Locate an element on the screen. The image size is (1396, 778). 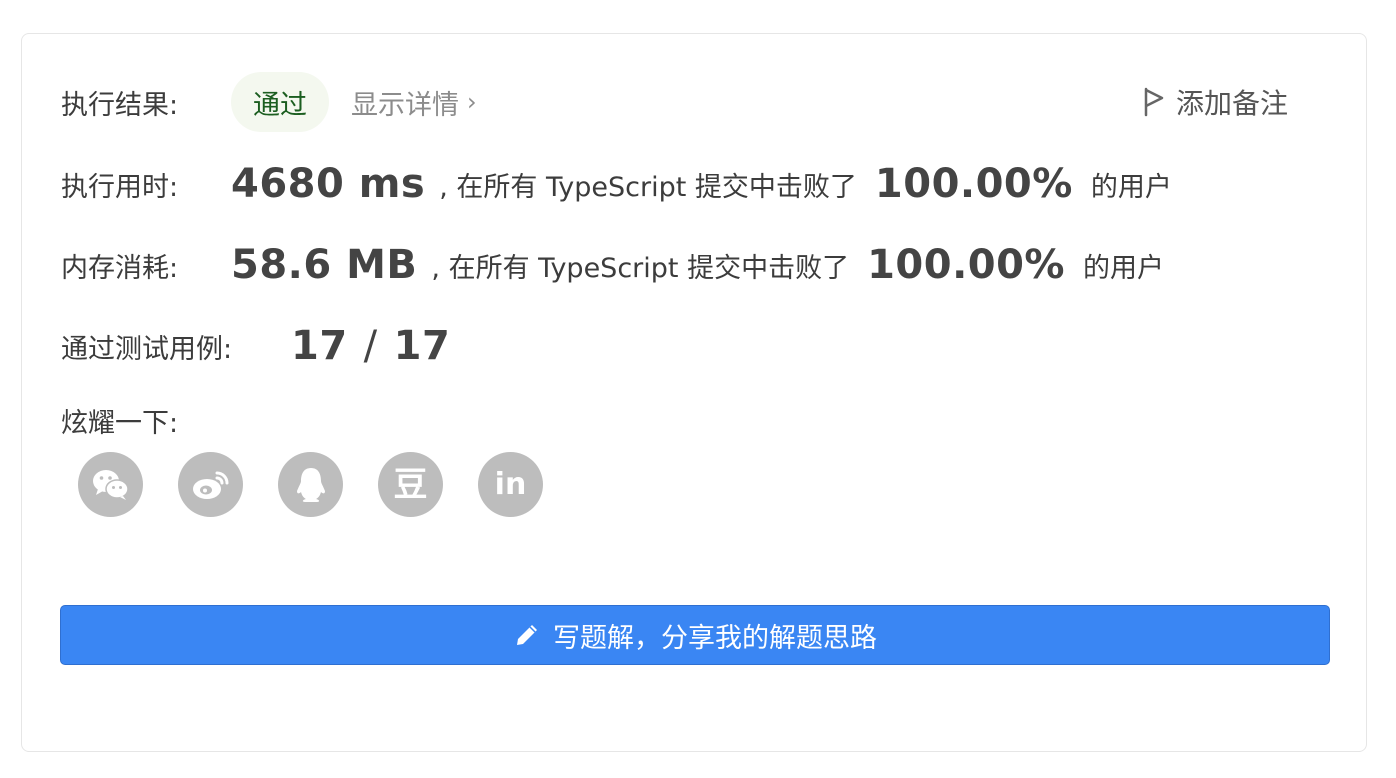
result-label: 执行结果: is located at coordinates (120, 105).